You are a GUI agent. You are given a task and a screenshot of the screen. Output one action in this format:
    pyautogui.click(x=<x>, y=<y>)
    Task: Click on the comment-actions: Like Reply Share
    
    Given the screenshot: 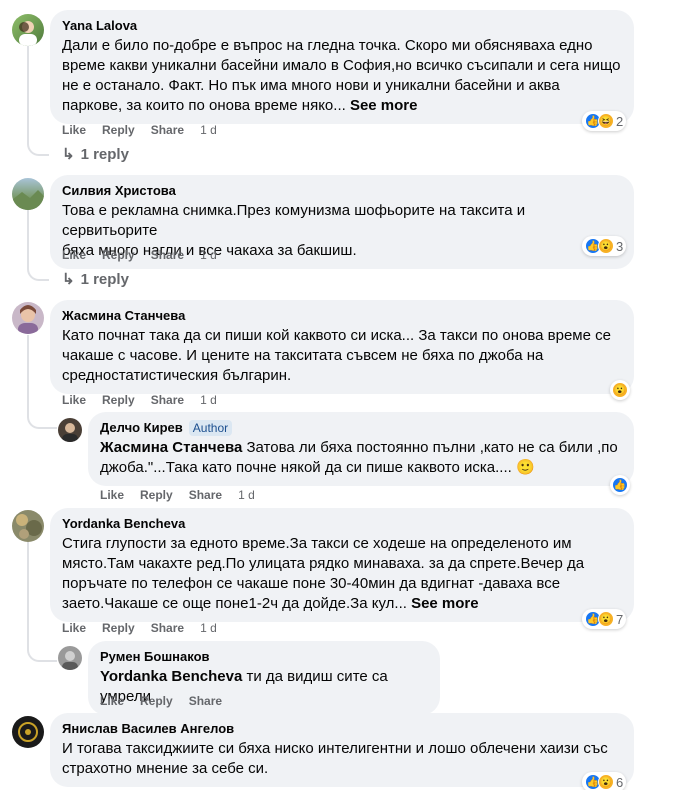 What is the action you would take?
    pyautogui.click(x=161, y=701)
    